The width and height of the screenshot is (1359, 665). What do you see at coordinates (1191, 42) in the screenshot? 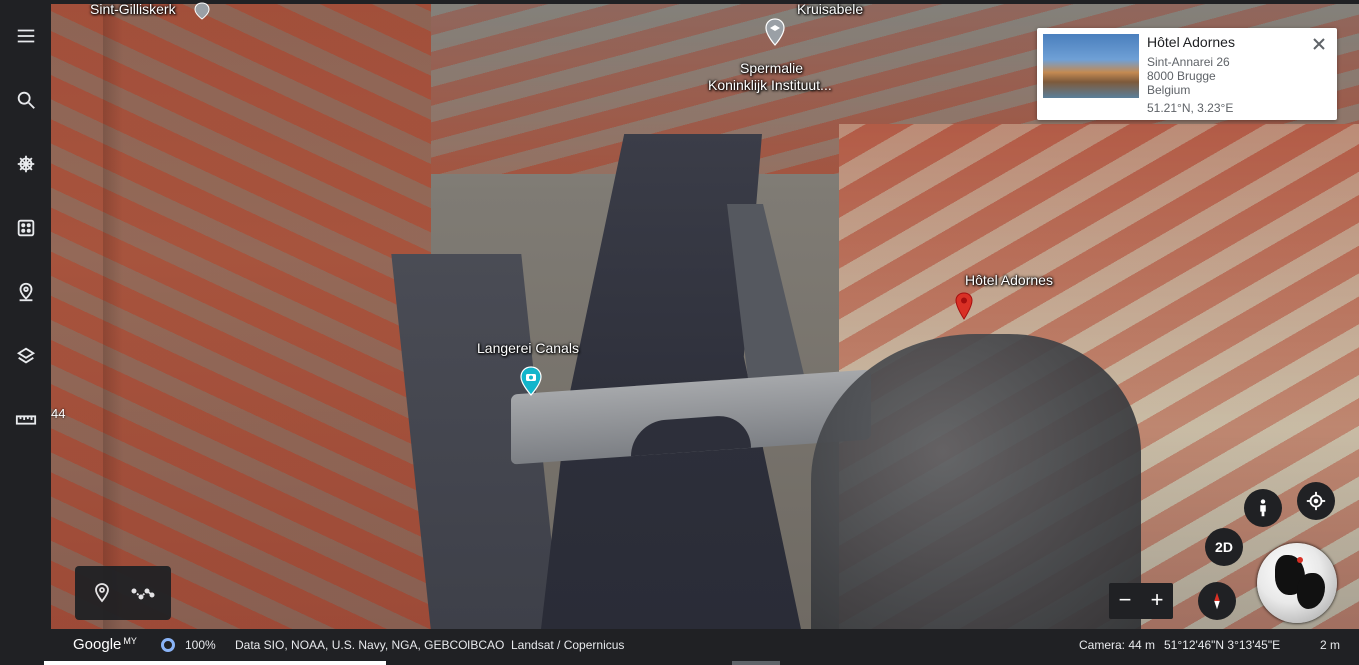
I see `place-title: Hôtel Adornes` at bounding box center [1191, 42].